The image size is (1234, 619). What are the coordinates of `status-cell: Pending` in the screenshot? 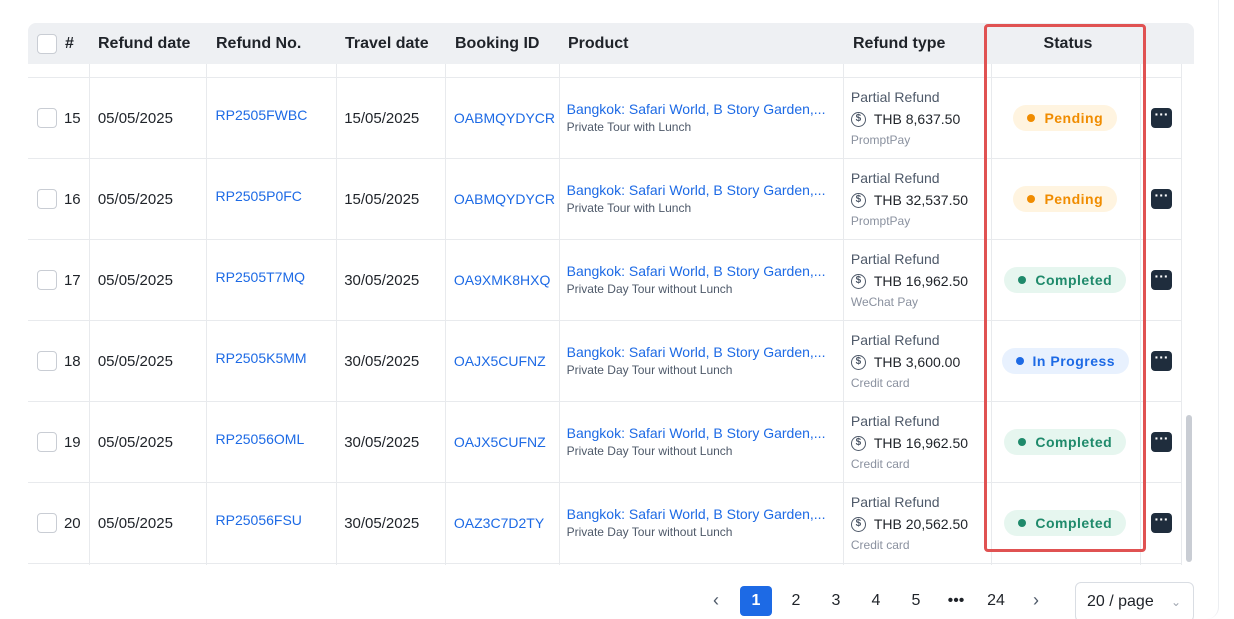 It's located at (1066, 118).